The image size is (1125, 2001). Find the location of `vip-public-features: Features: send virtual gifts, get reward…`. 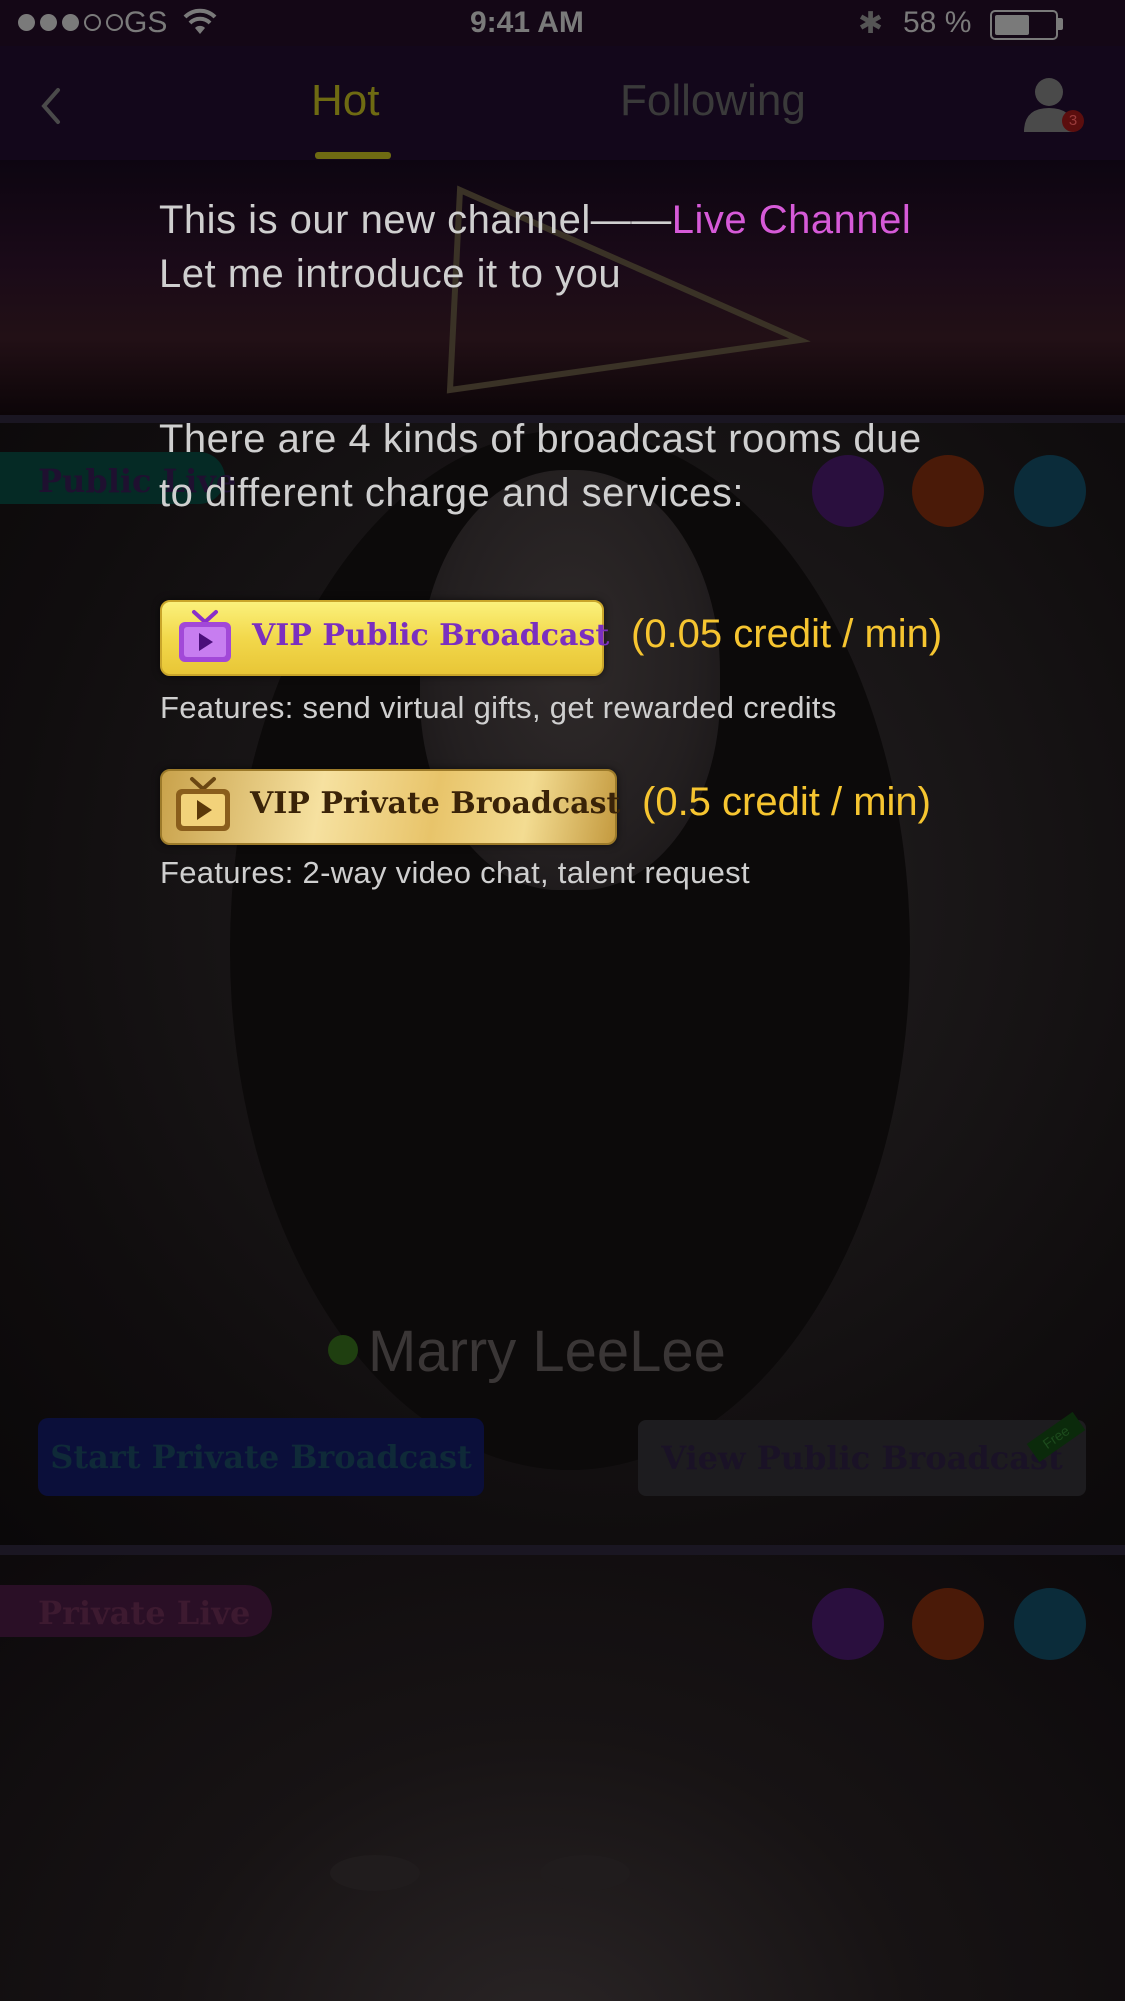

vip-public-features: Features: send virtual gifts, get reward… is located at coordinates (498, 707).